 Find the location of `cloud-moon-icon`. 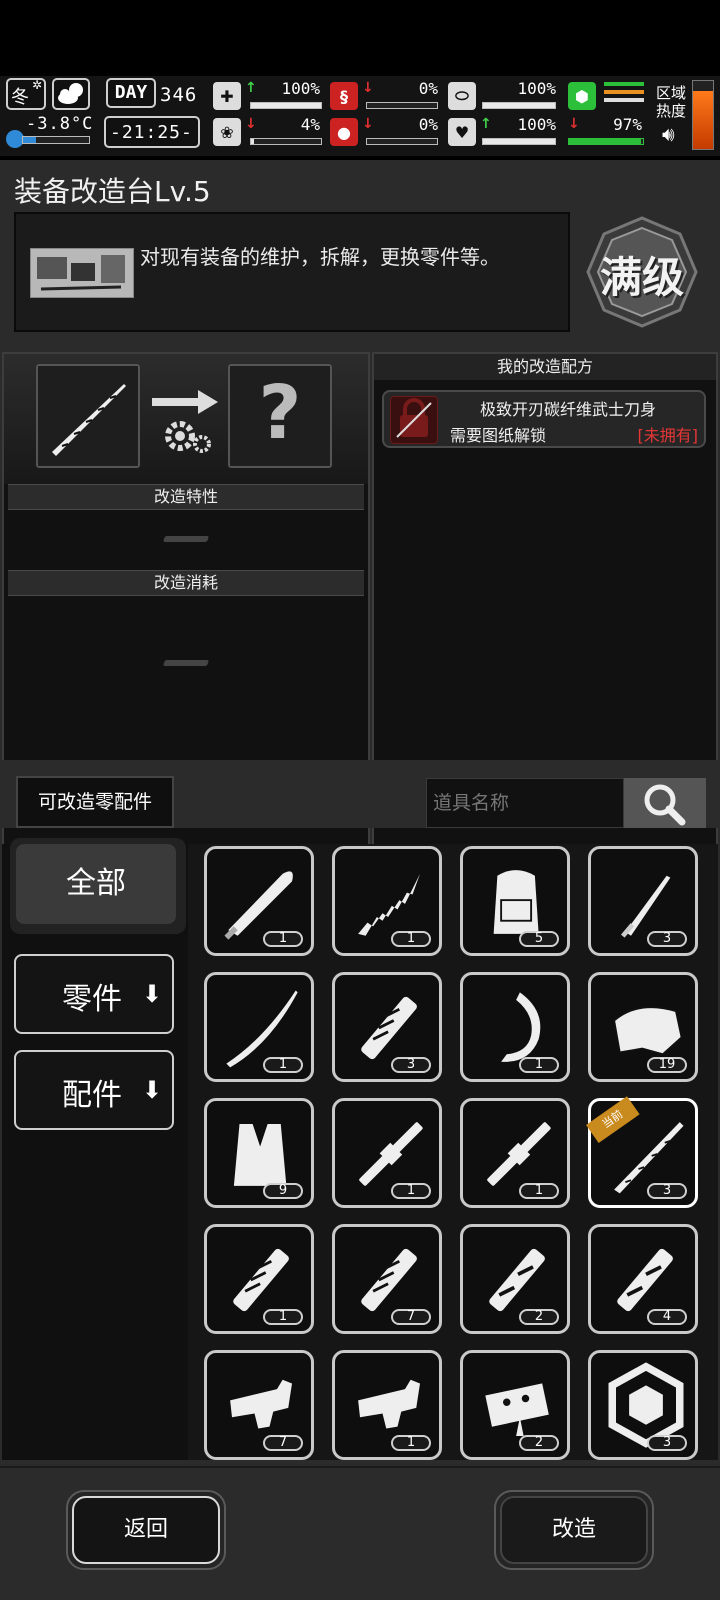

cloud-moon-icon is located at coordinates (71, 94).